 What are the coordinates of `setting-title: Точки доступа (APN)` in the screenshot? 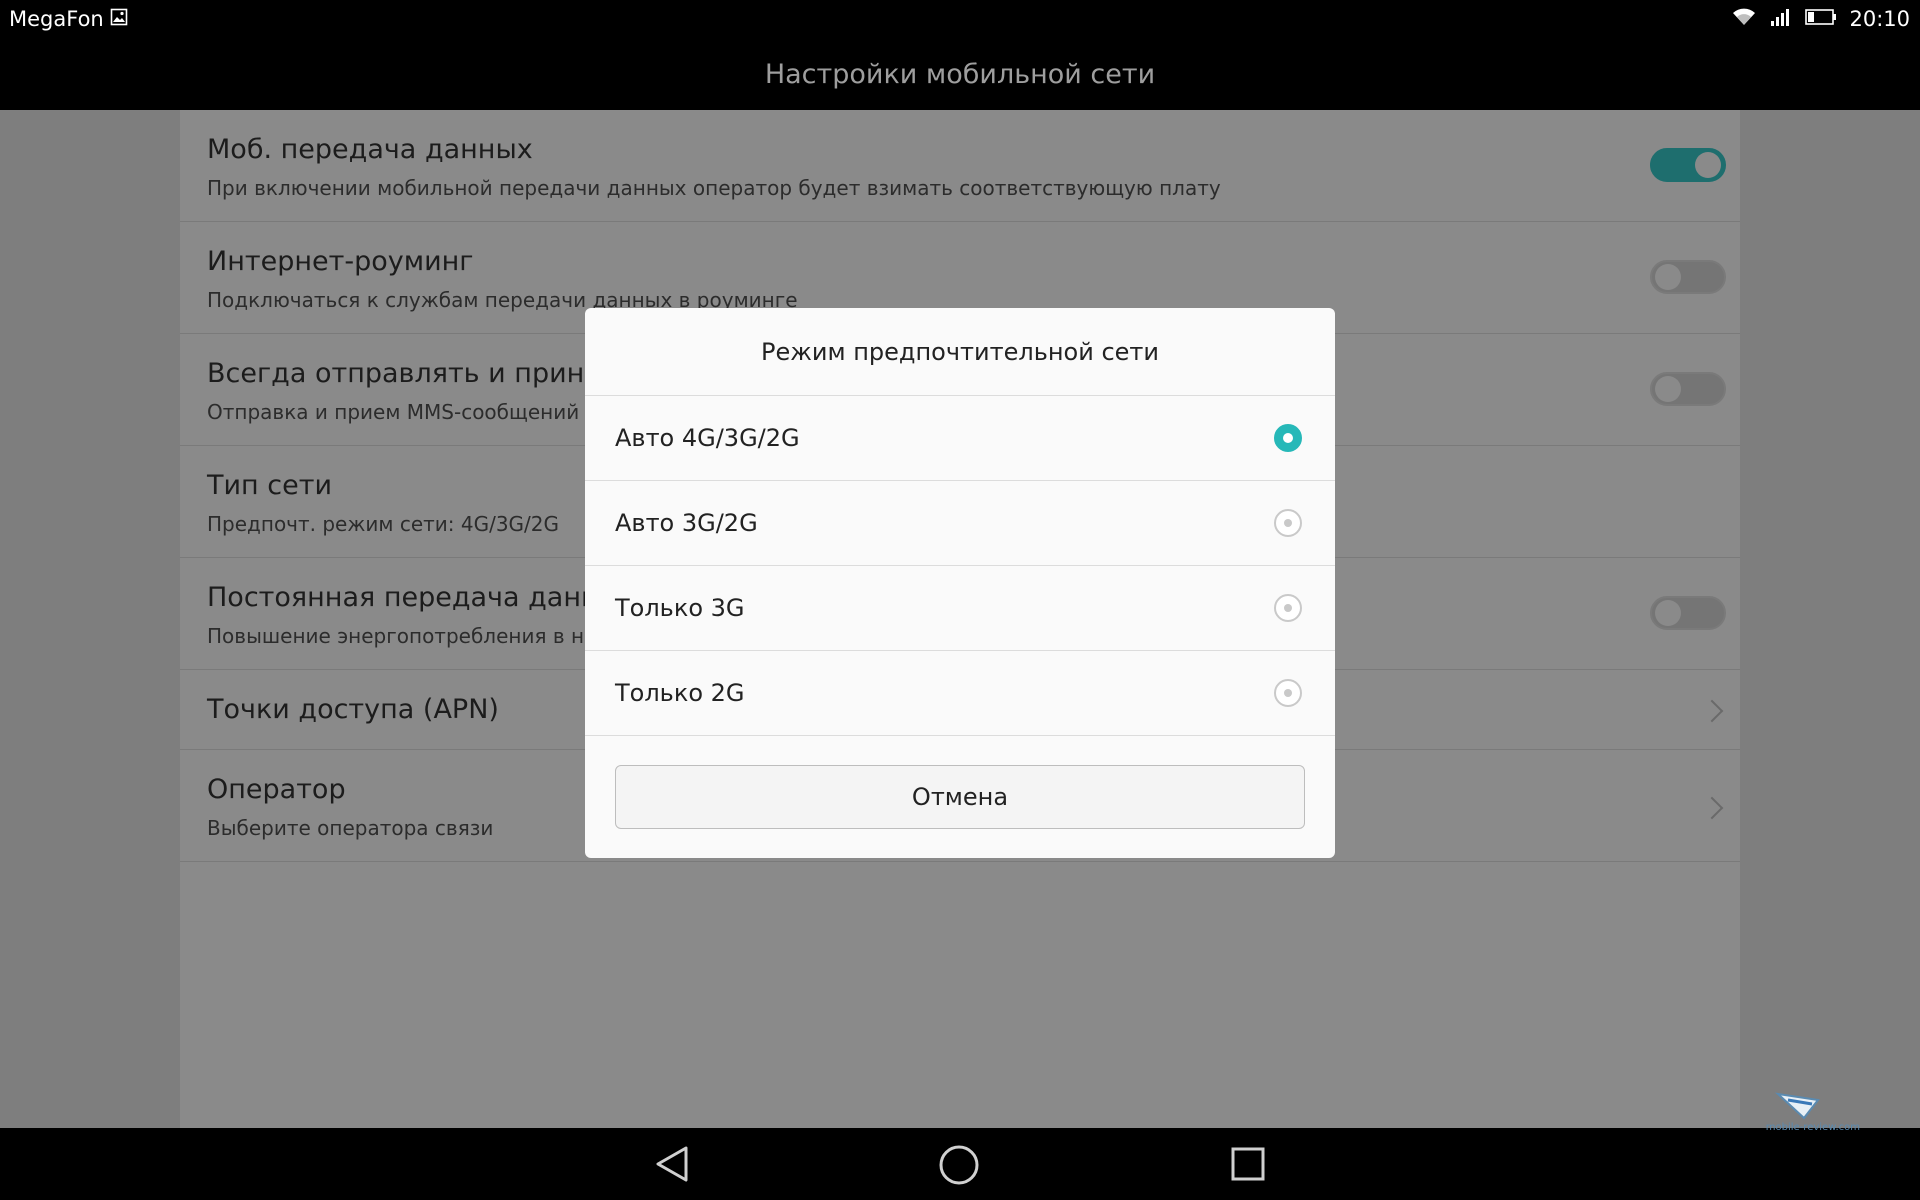 It's located at (353, 709).